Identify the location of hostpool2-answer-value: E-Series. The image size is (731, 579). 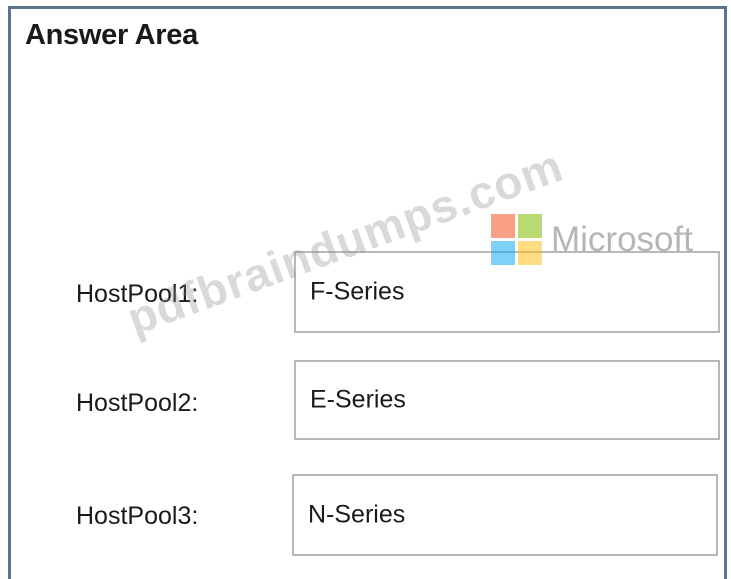
(358, 399).